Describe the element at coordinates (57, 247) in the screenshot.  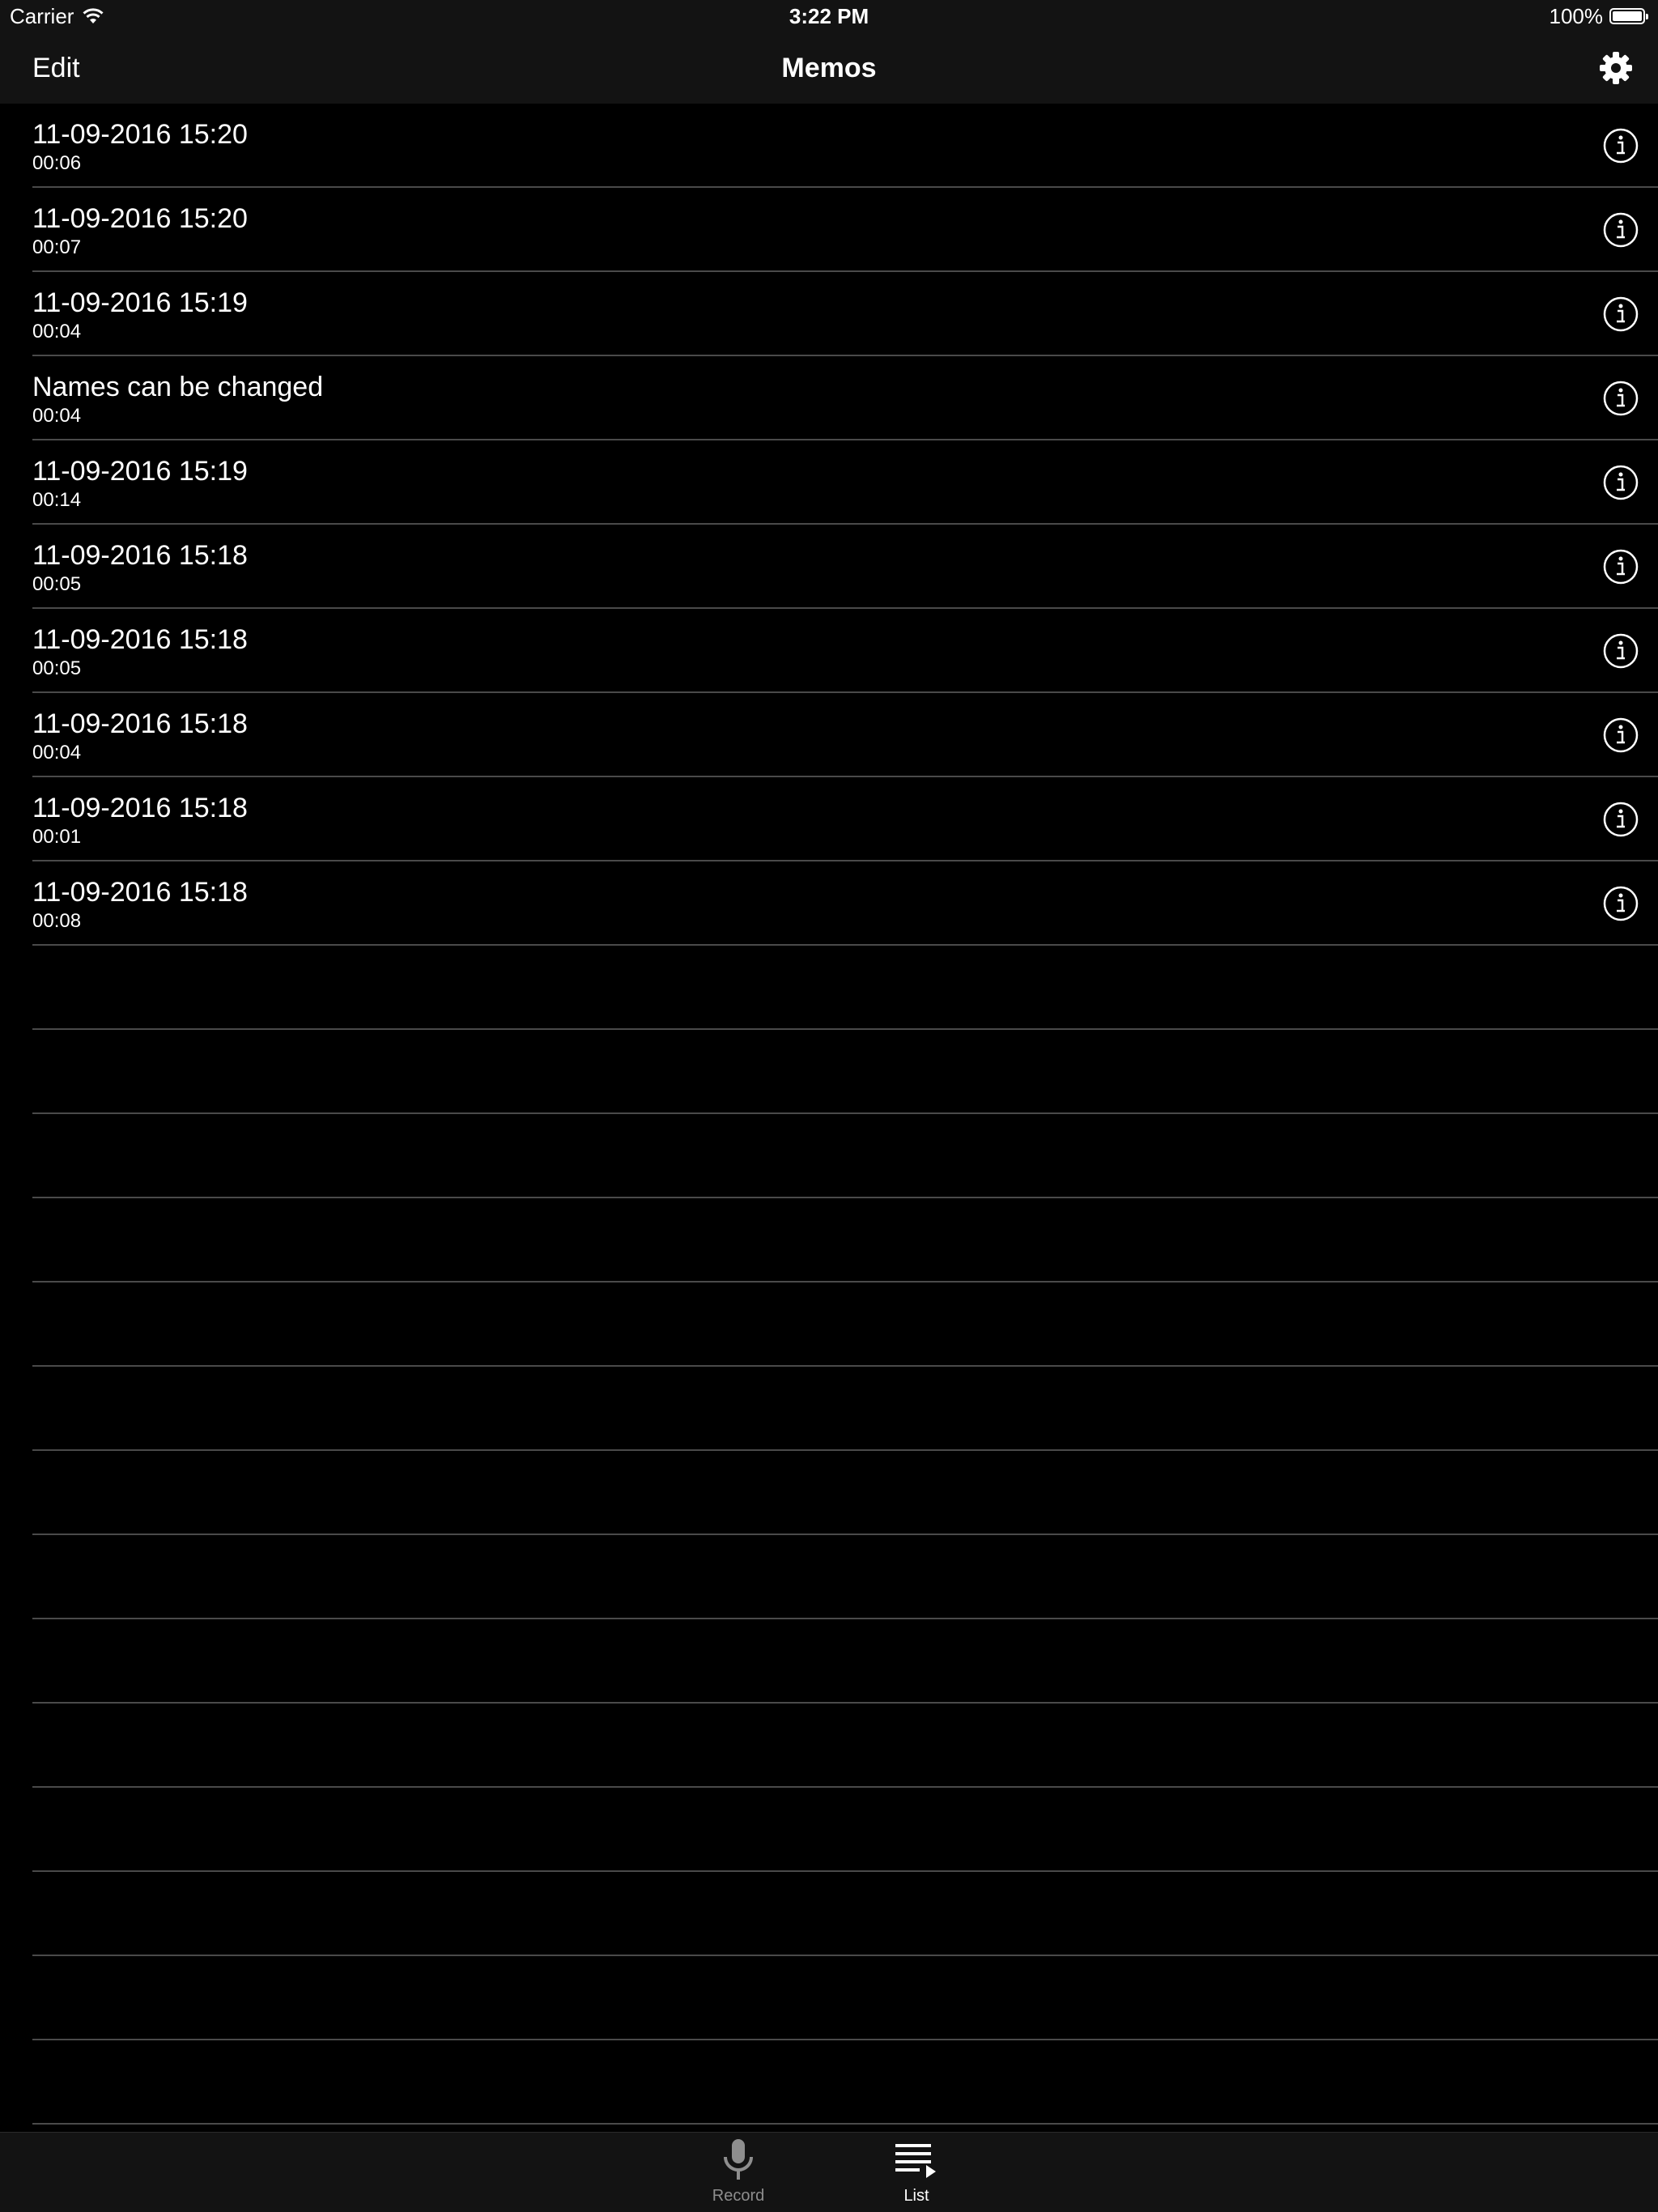
I see `memo-duration: 00:07` at that location.